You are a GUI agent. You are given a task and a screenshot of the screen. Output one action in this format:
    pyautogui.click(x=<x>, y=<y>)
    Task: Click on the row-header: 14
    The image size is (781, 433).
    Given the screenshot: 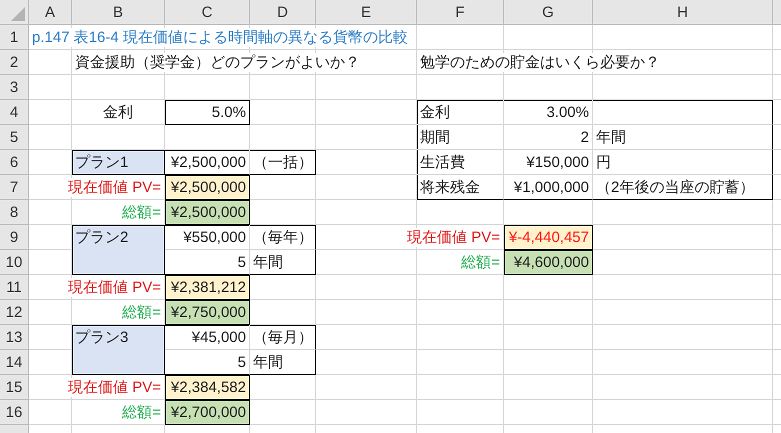 What is the action you would take?
    pyautogui.click(x=14, y=362)
    